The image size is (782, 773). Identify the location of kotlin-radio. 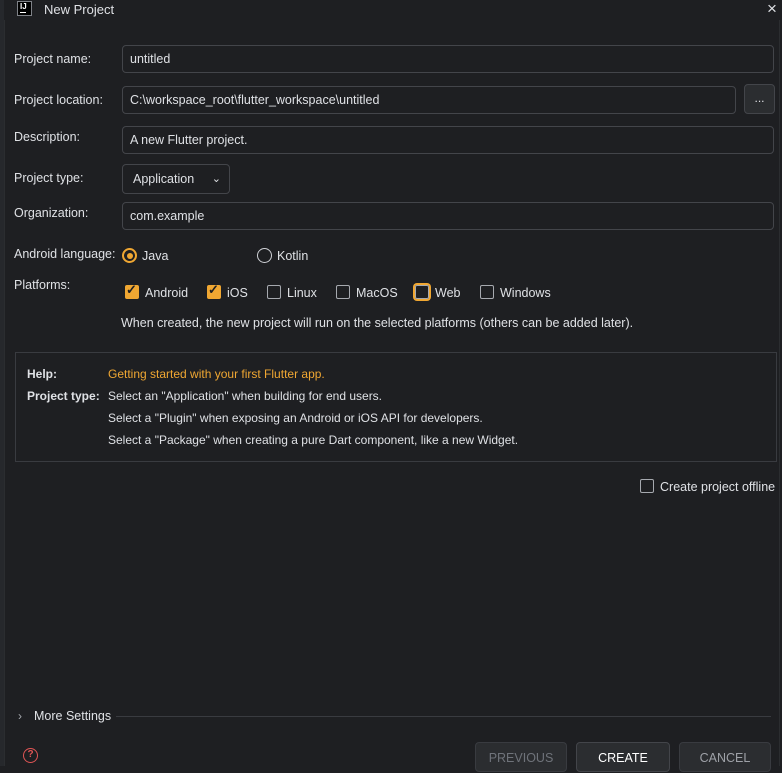
(264, 255).